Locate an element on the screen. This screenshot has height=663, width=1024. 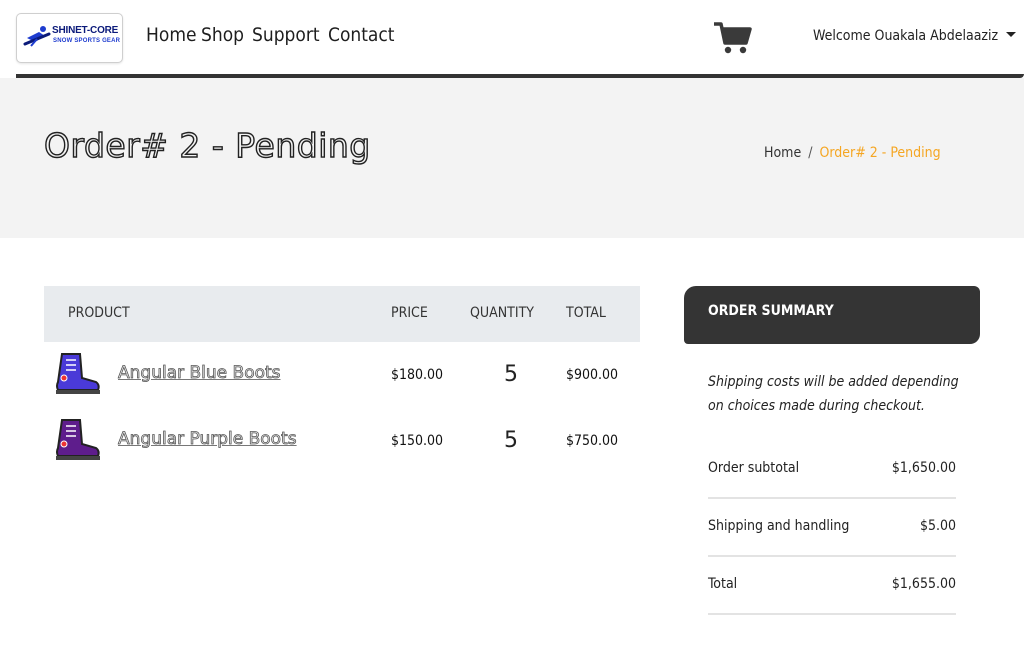
nav-home: Home is located at coordinates (171, 35).